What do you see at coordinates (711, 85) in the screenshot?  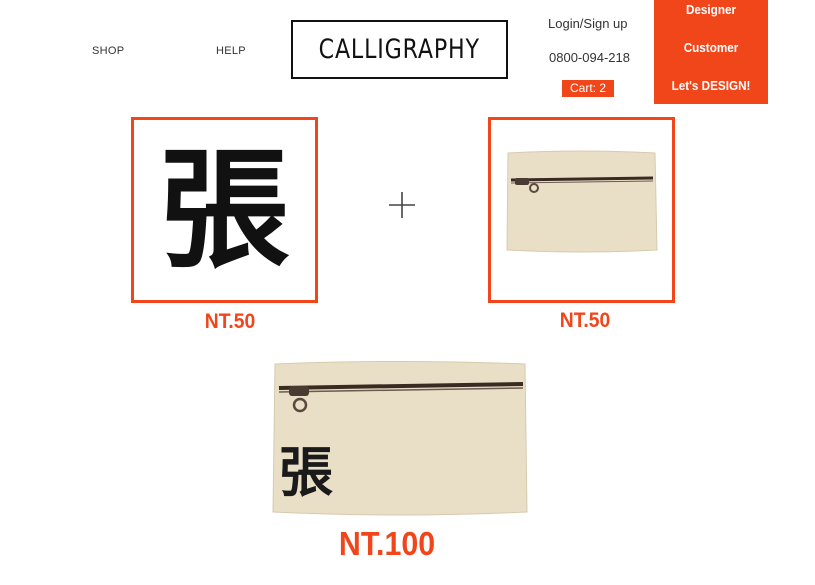 I see `menu-item-lets-design: Let's DESIGN!` at bounding box center [711, 85].